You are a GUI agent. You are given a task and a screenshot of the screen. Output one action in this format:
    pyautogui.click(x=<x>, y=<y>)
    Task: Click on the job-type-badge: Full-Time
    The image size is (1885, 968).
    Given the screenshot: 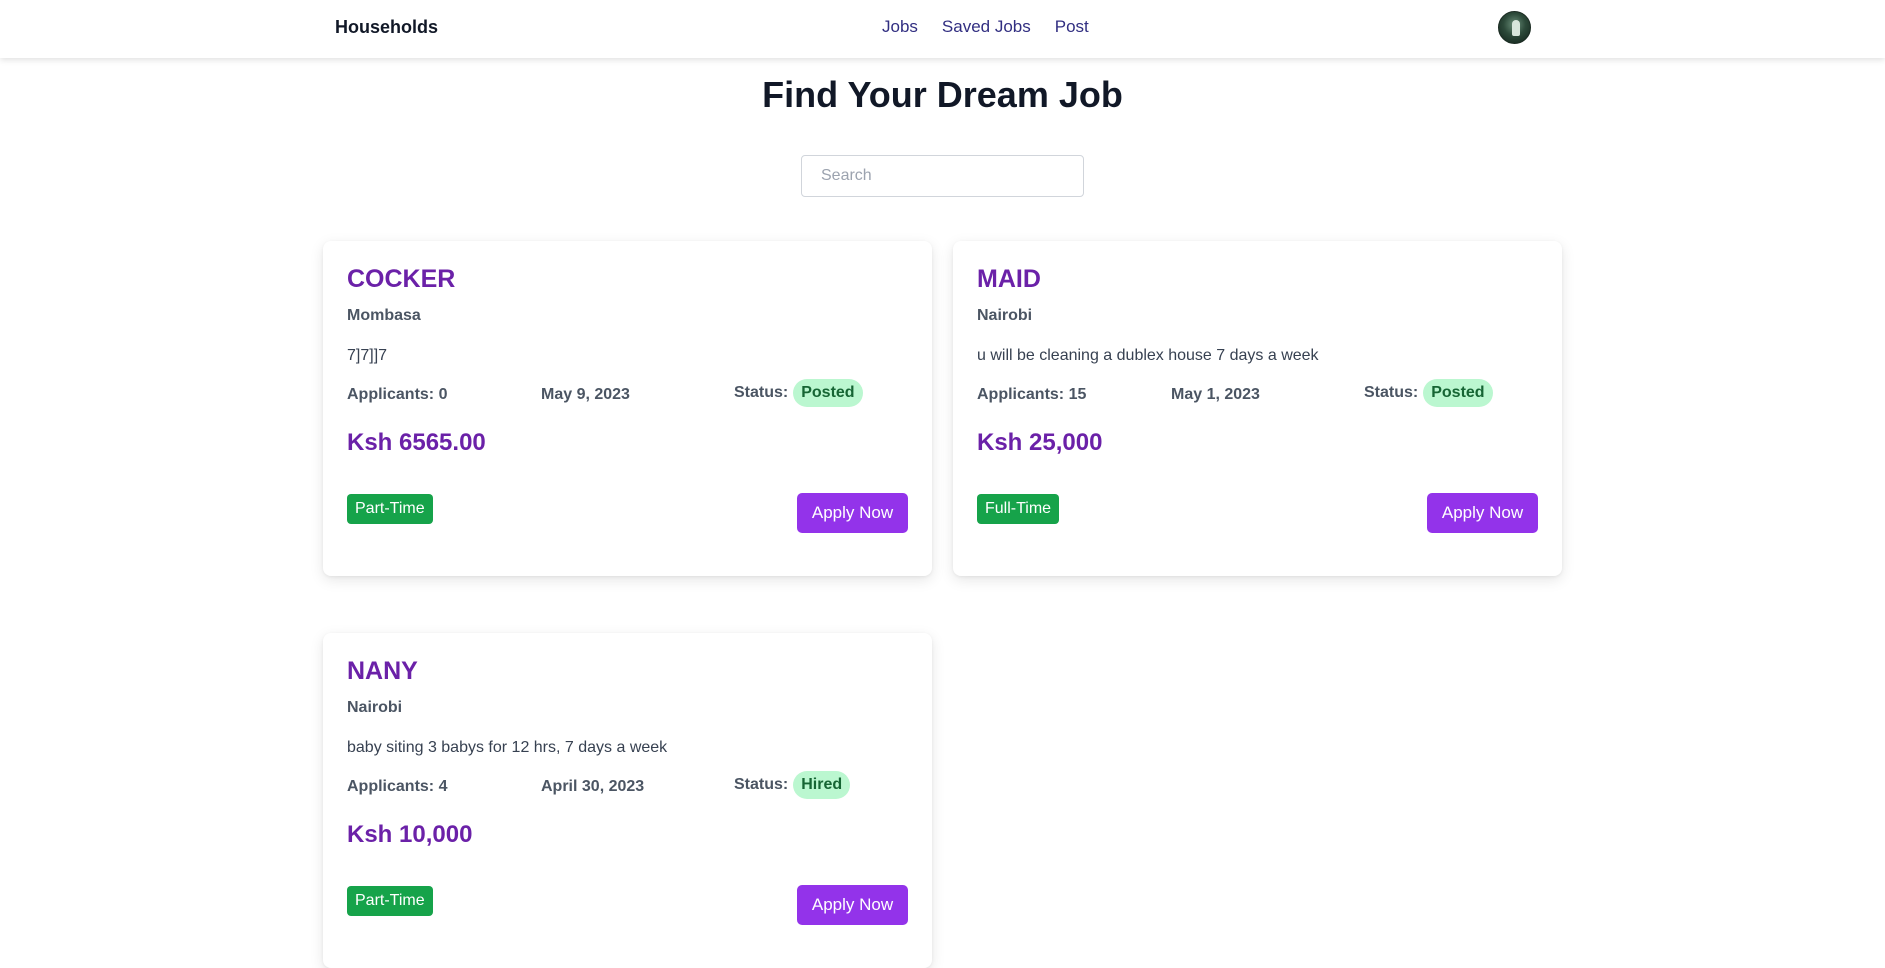 What is the action you would take?
    pyautogui.click(x=1018, y=509)
    